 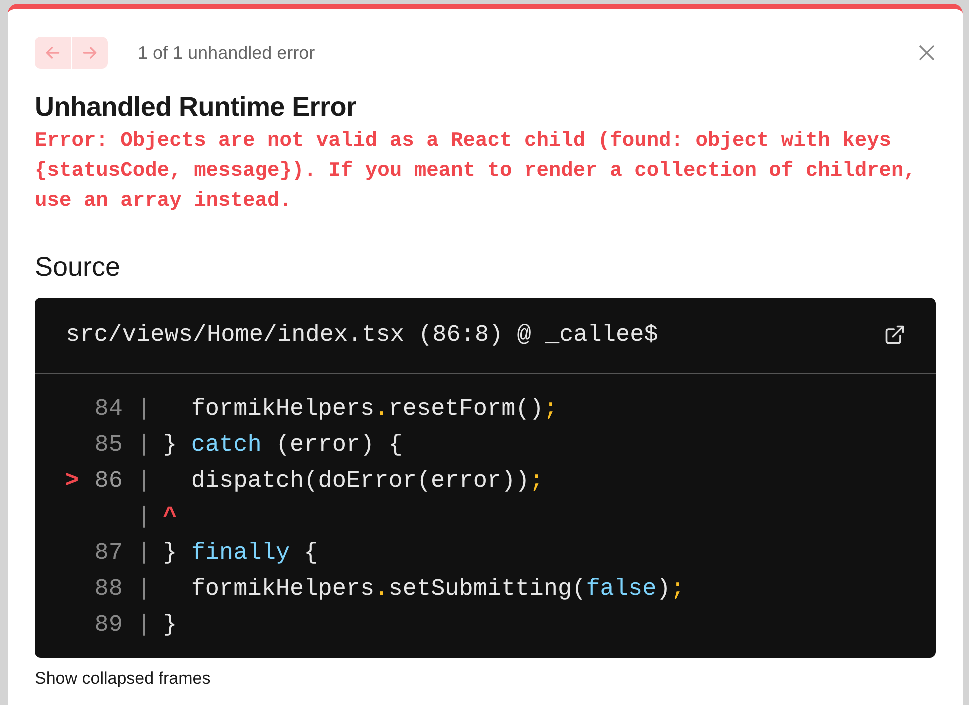 I want to click on show-frames-link: Show collapsed frames, so click(x=123, y=679).